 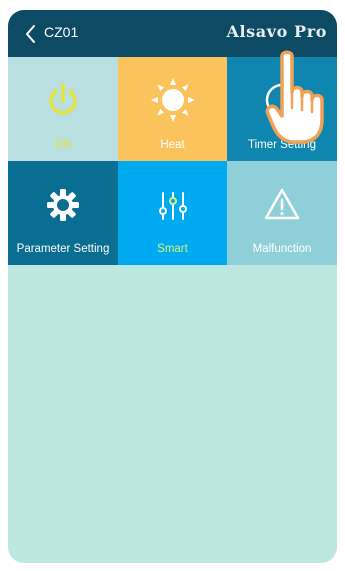 I want to click on malfunction-tile: Malfunction, so click(x=282, y=213).